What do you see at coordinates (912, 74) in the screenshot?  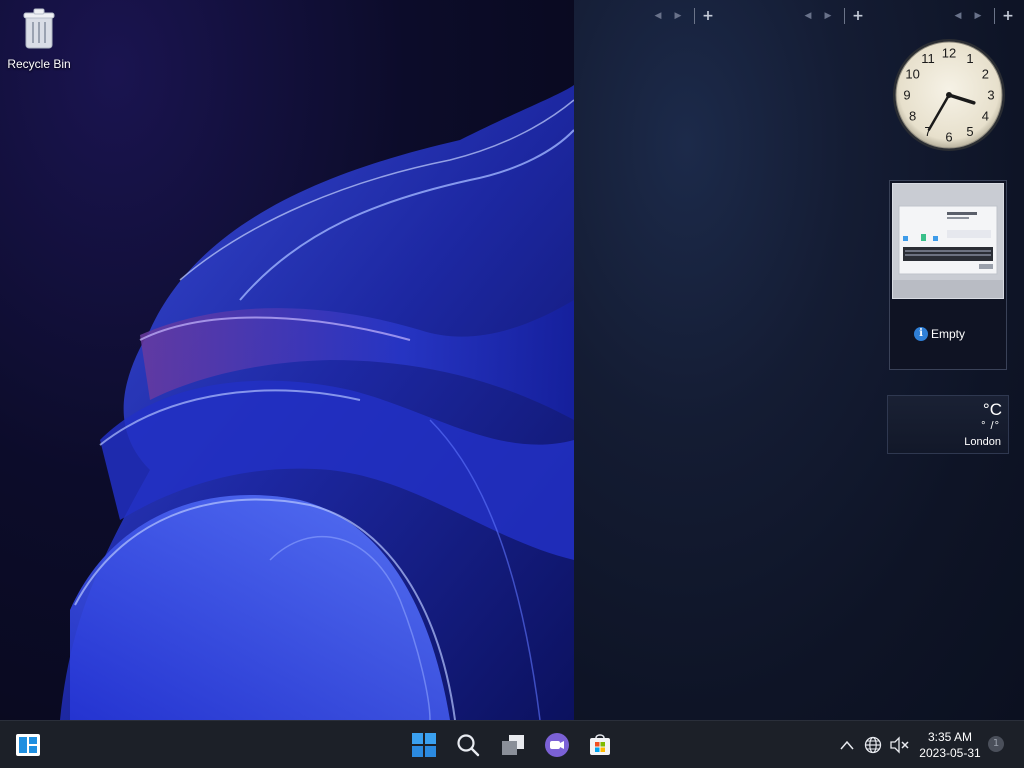 I see `clock-numeral: 10` at bounding box center [912, 74].